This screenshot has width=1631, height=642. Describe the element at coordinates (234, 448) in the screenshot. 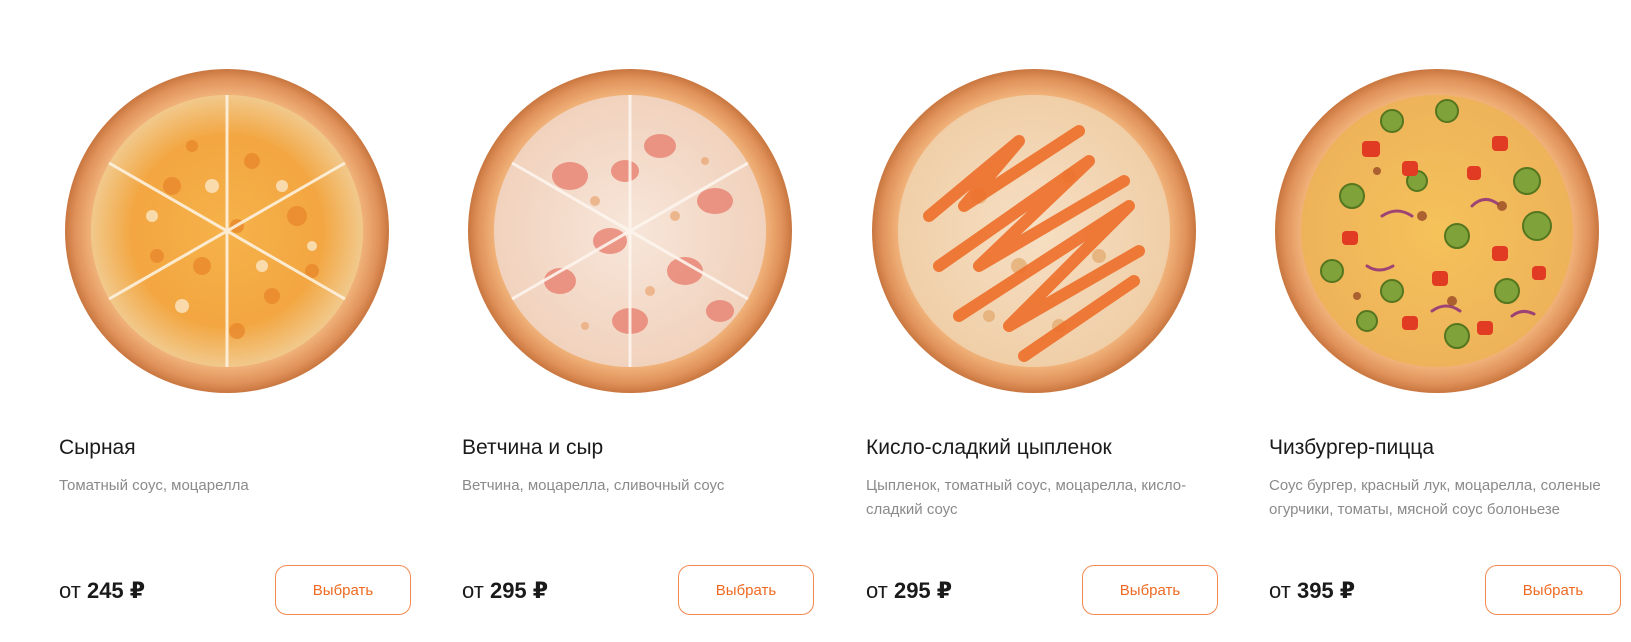

I see `product-name: Сырная` at that location.